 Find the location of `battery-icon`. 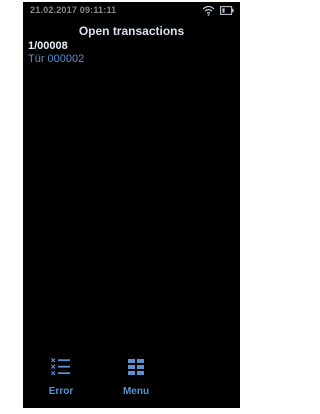

battery-icon is located at coordinates (227, 10).